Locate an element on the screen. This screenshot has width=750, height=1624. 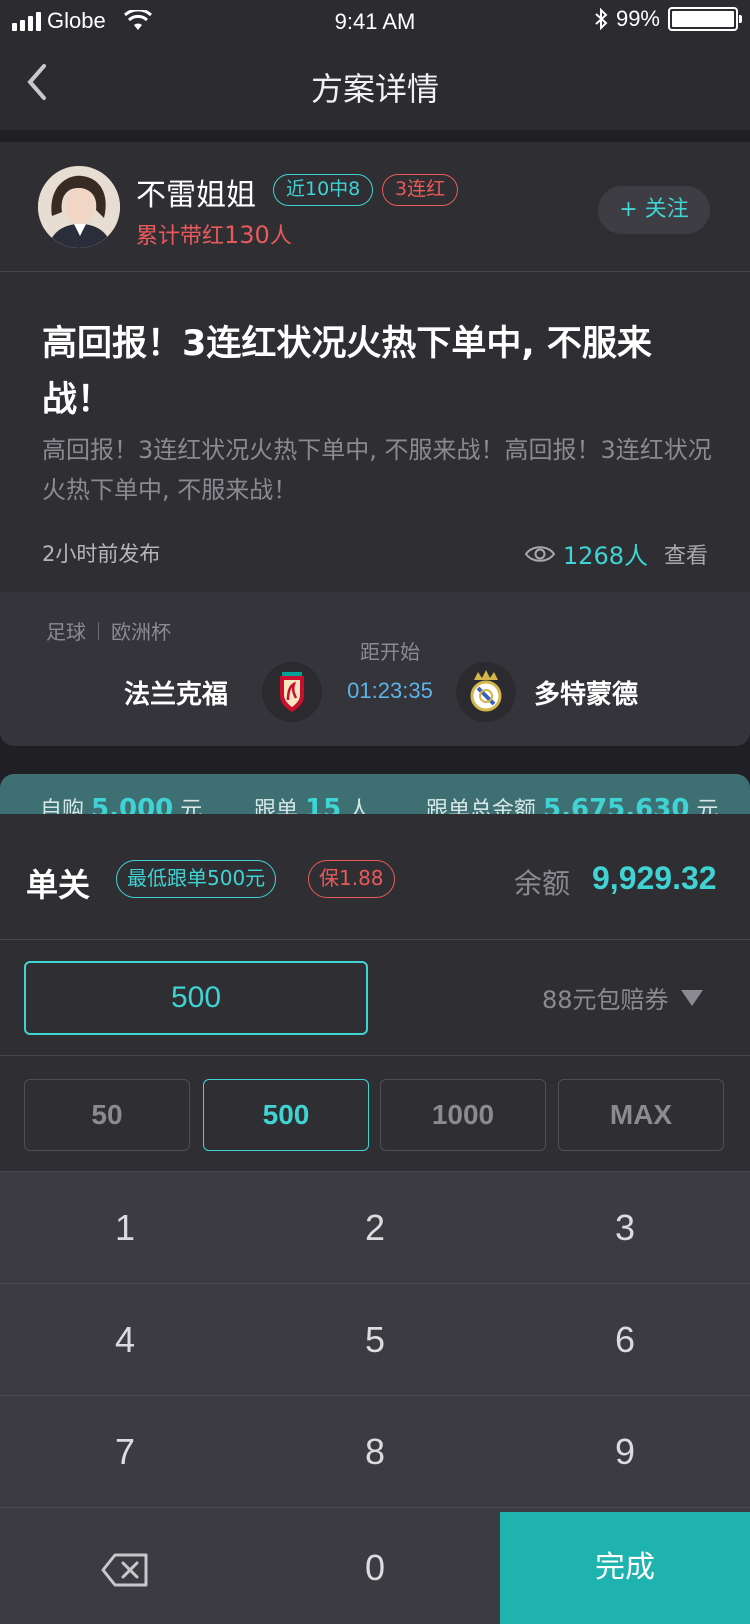
coupon-selector: 88元包赔券 is located at coordinates (622, 997).